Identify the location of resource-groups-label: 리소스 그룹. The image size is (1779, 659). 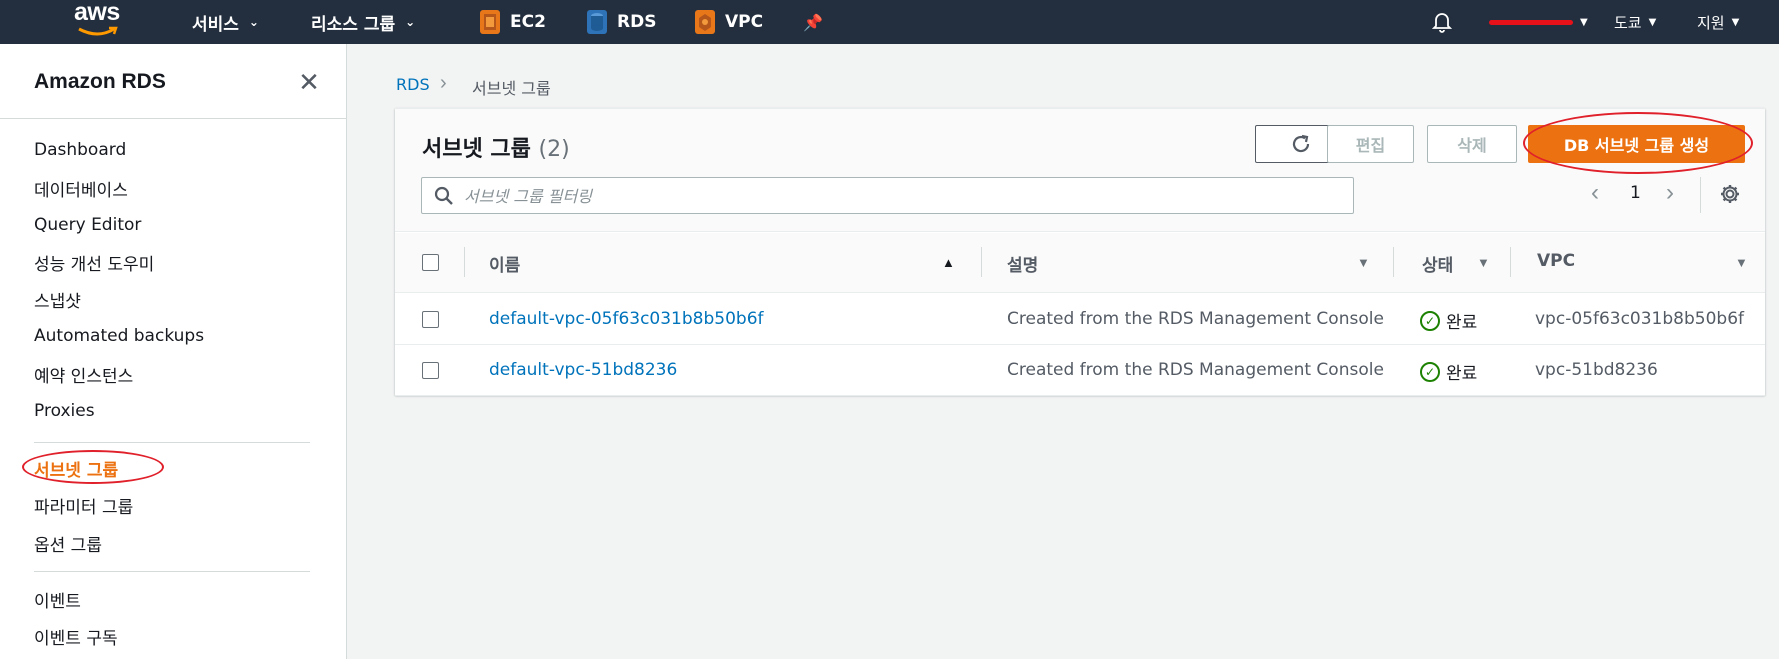
(353, 24).